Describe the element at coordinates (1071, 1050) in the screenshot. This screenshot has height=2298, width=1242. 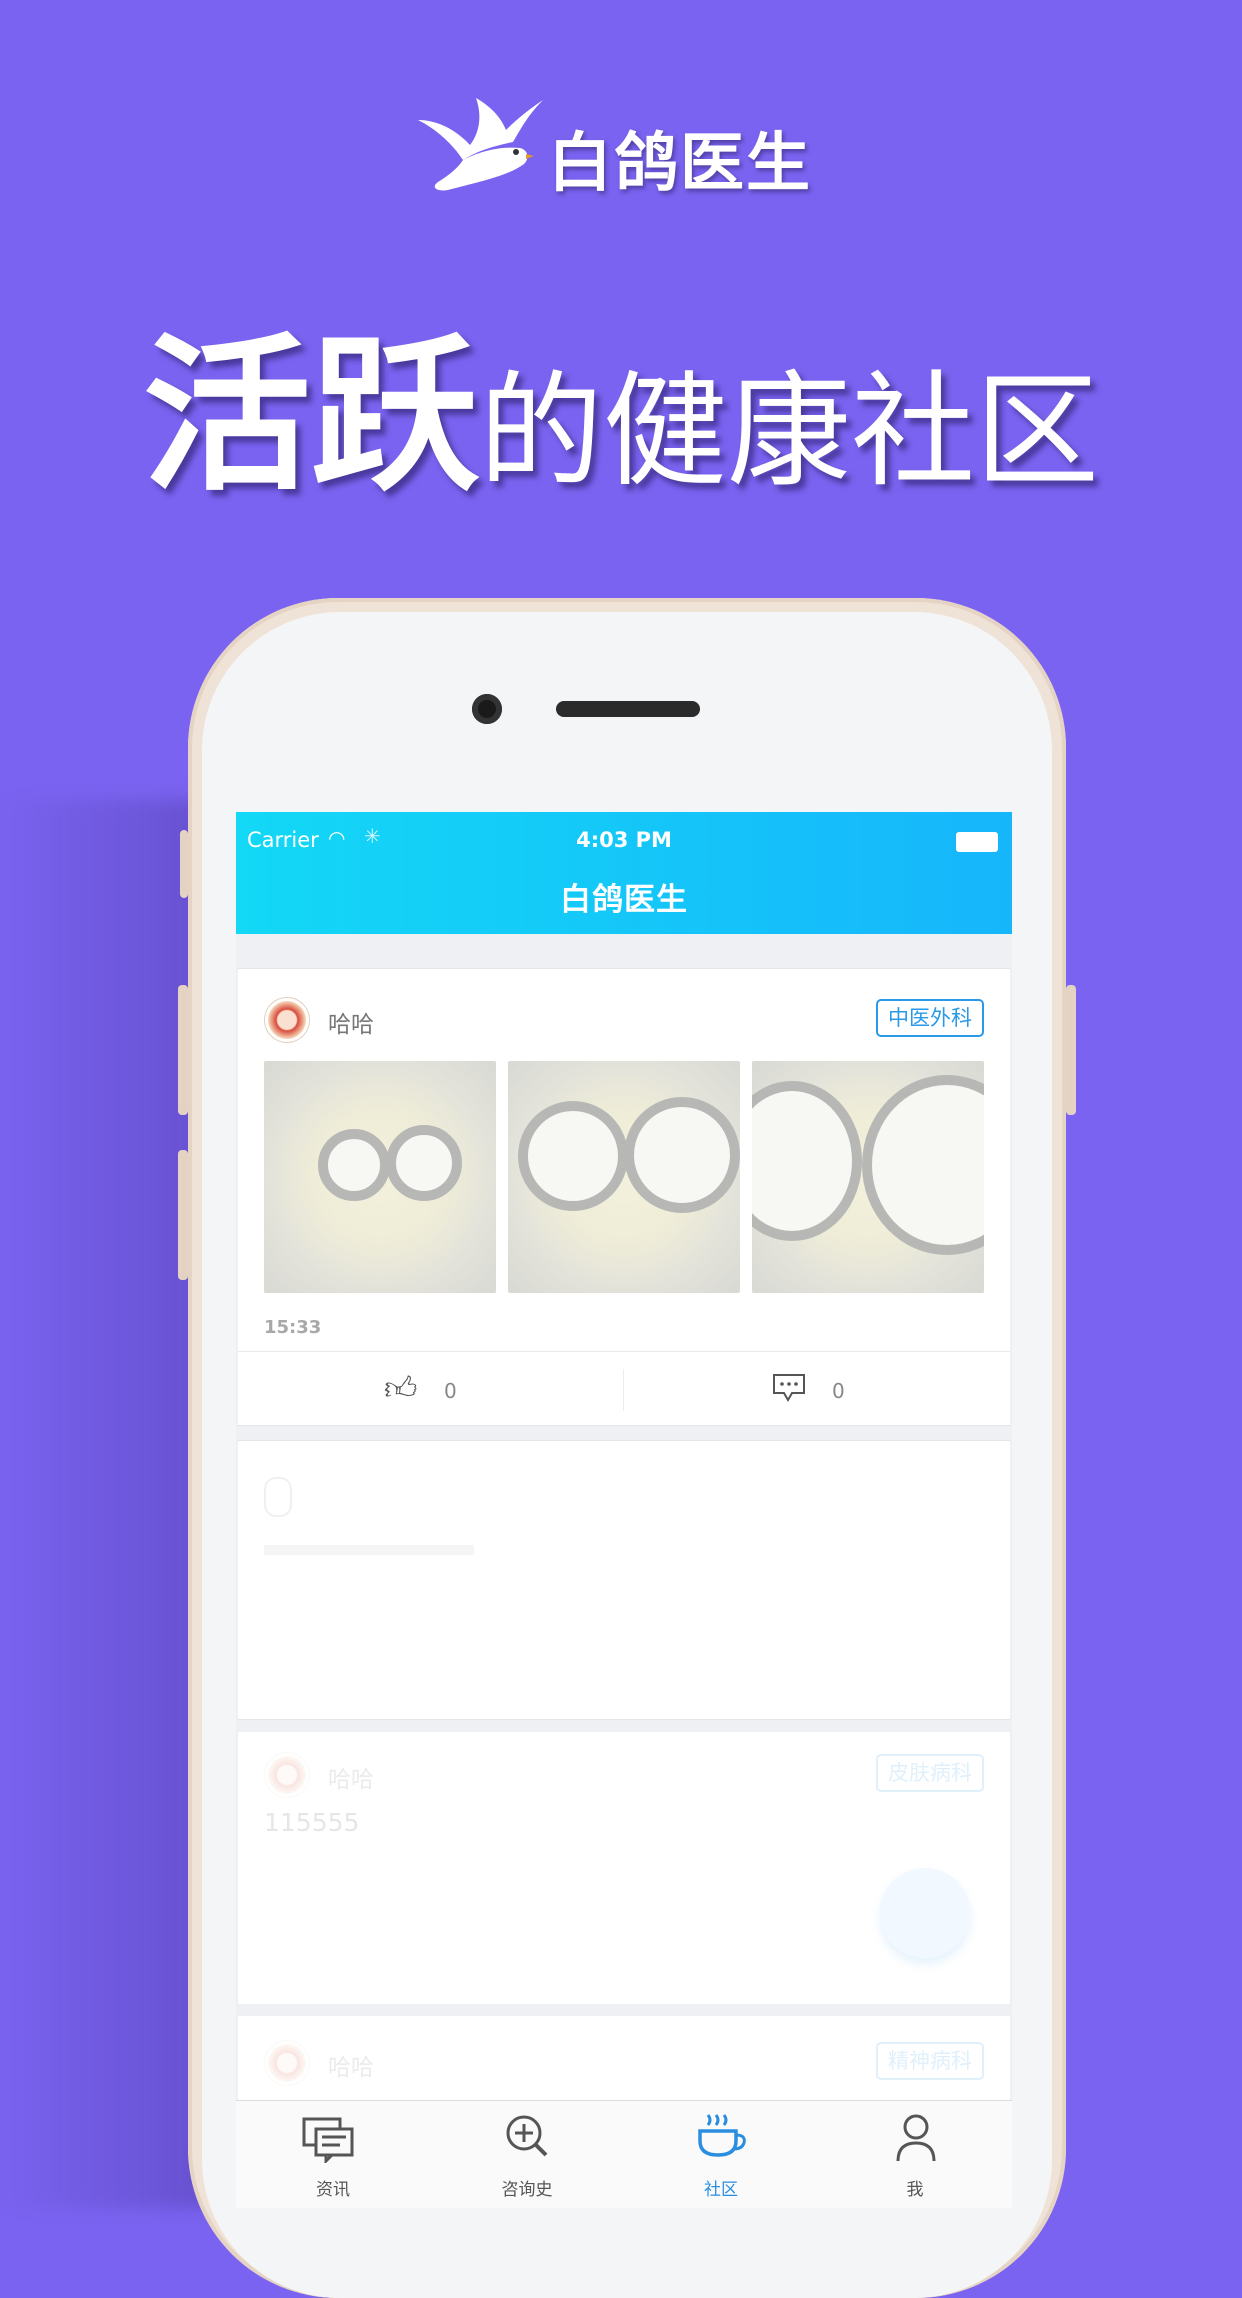
I see `phone-power-button` at that location.